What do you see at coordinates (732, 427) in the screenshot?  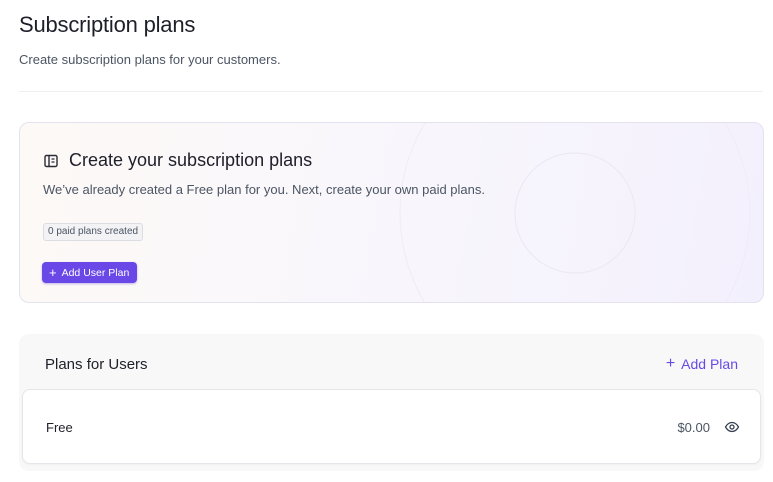 I see `eye-icon` at bounding box center [732, 427].